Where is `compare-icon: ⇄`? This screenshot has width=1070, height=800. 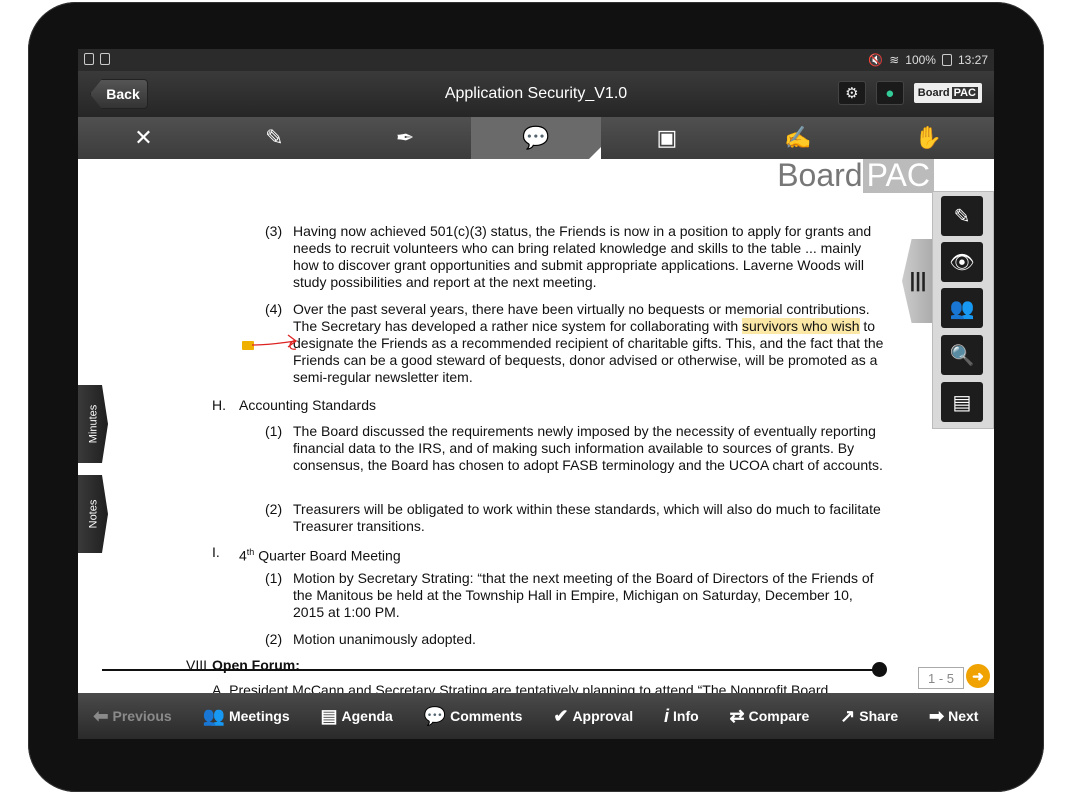
compare-icon: ⇄ is located at coordinates (737, 715).